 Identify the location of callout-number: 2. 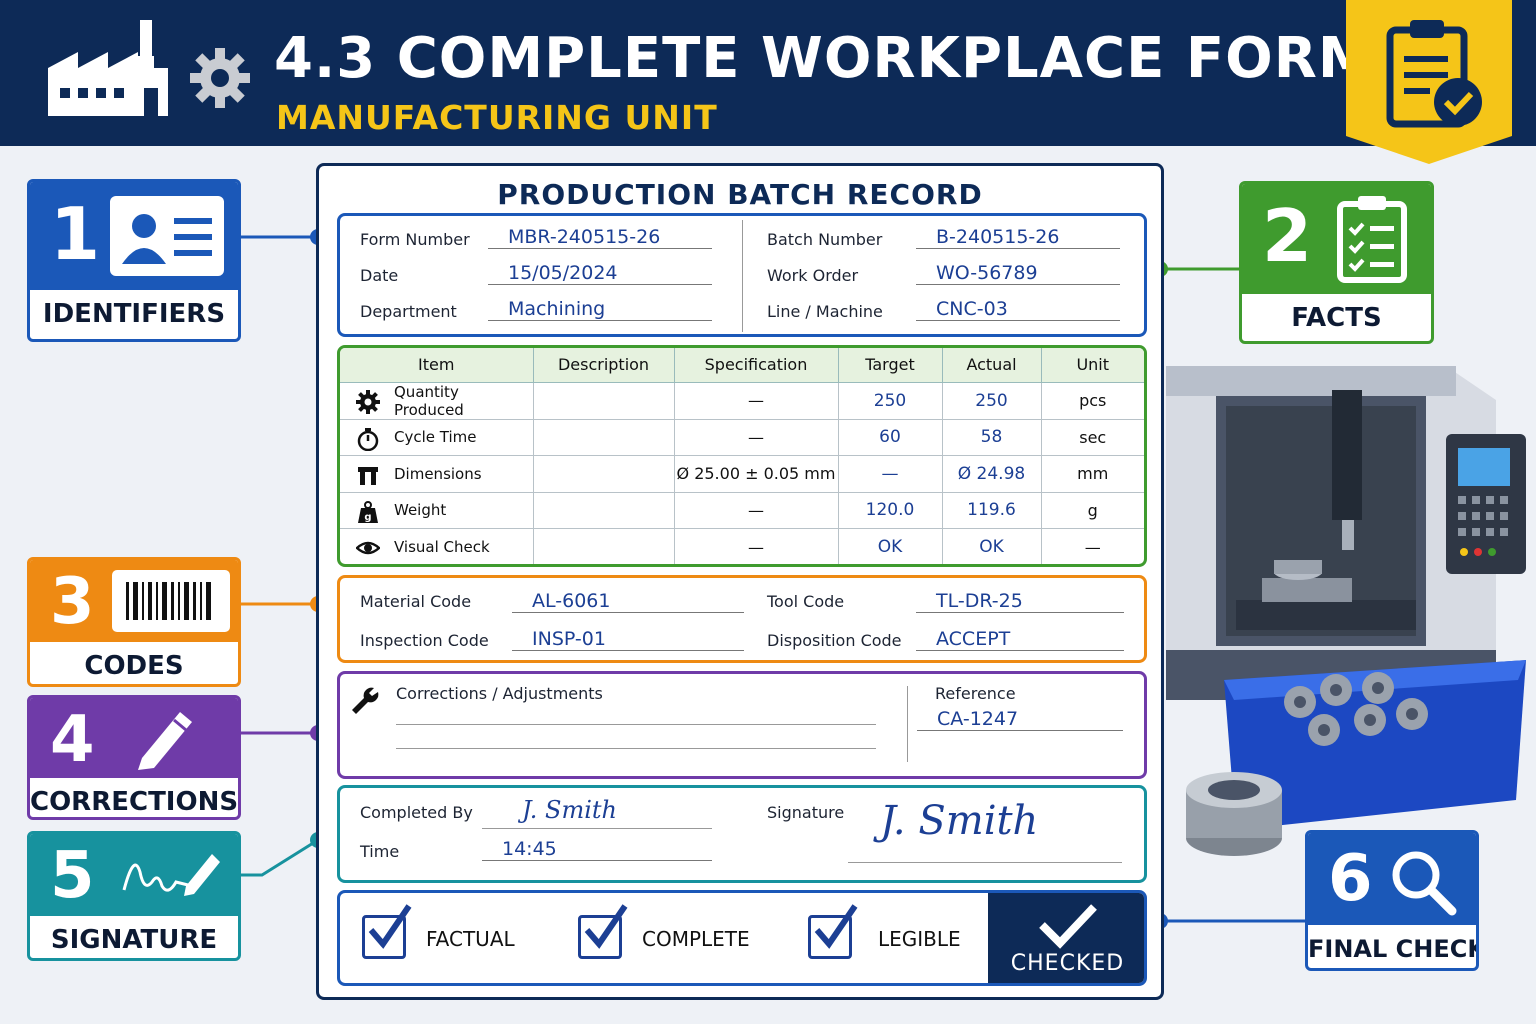
(1287, 236).